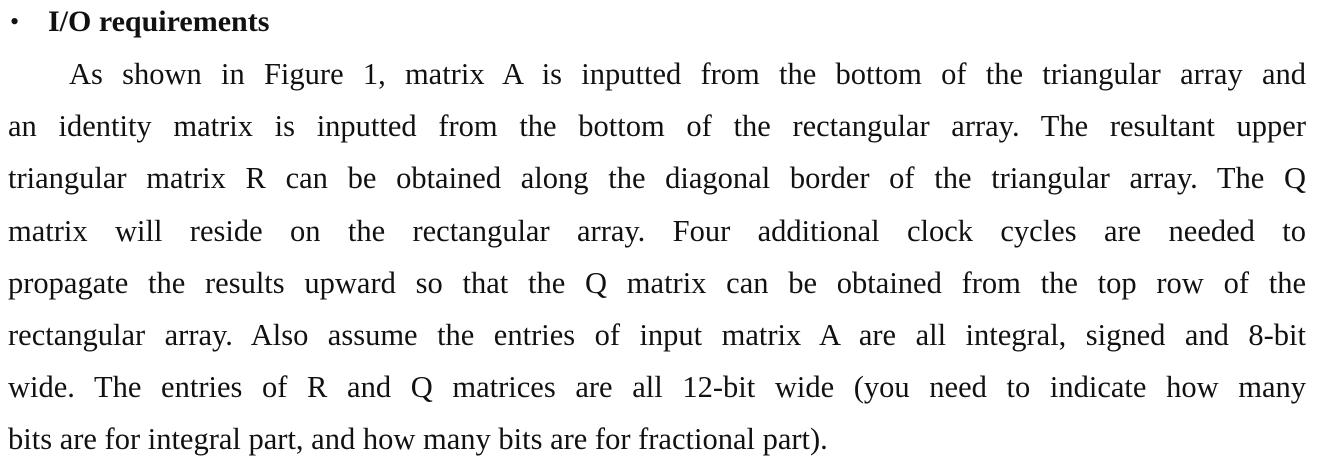 The height and width of the screenshot is (472, 1317). I want to click on section-title: I/O requirements, so click(159, 21).